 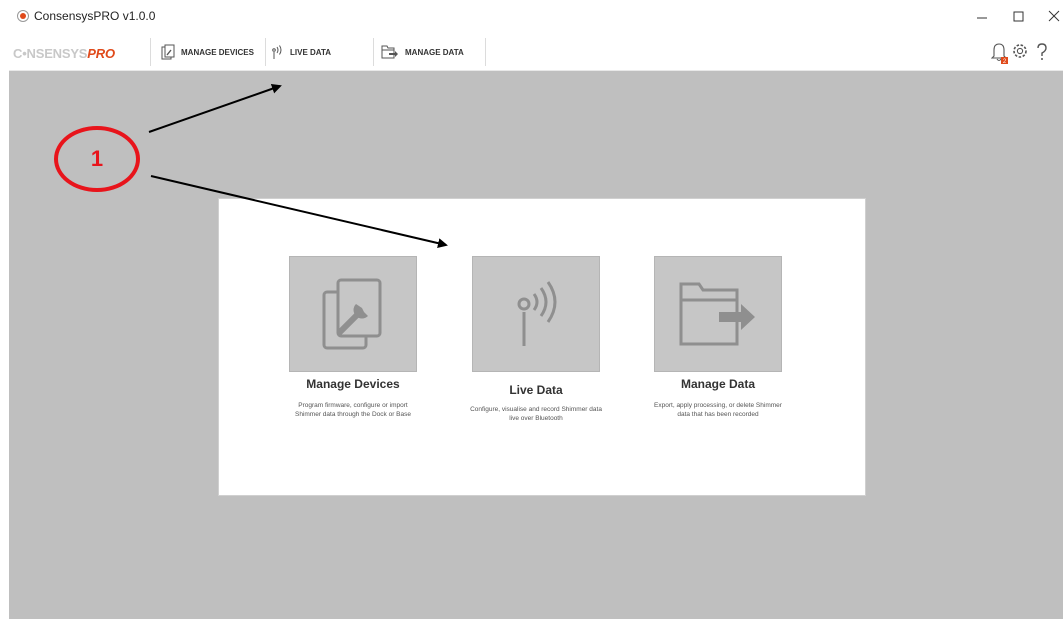 I want to click on annotation-marker: 1, so click(x=97, y=159).